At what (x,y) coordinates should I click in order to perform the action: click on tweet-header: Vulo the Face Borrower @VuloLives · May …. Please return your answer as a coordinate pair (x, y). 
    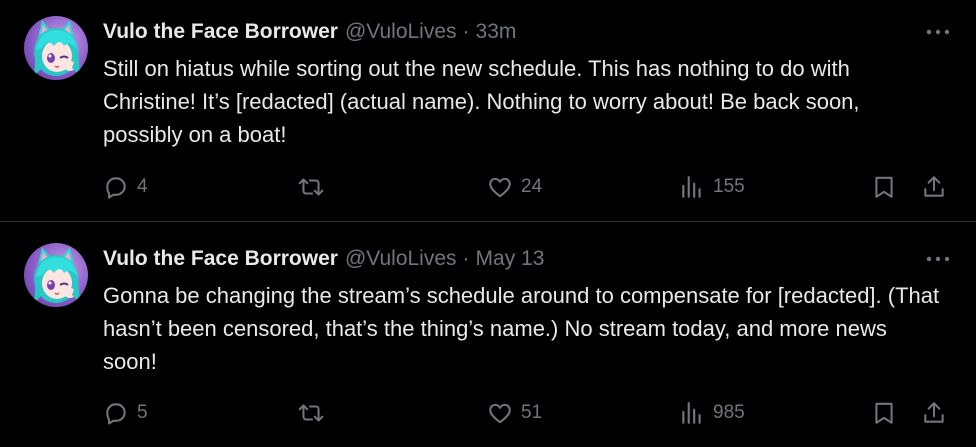
    Looking at the image, I should click on (323, 259).